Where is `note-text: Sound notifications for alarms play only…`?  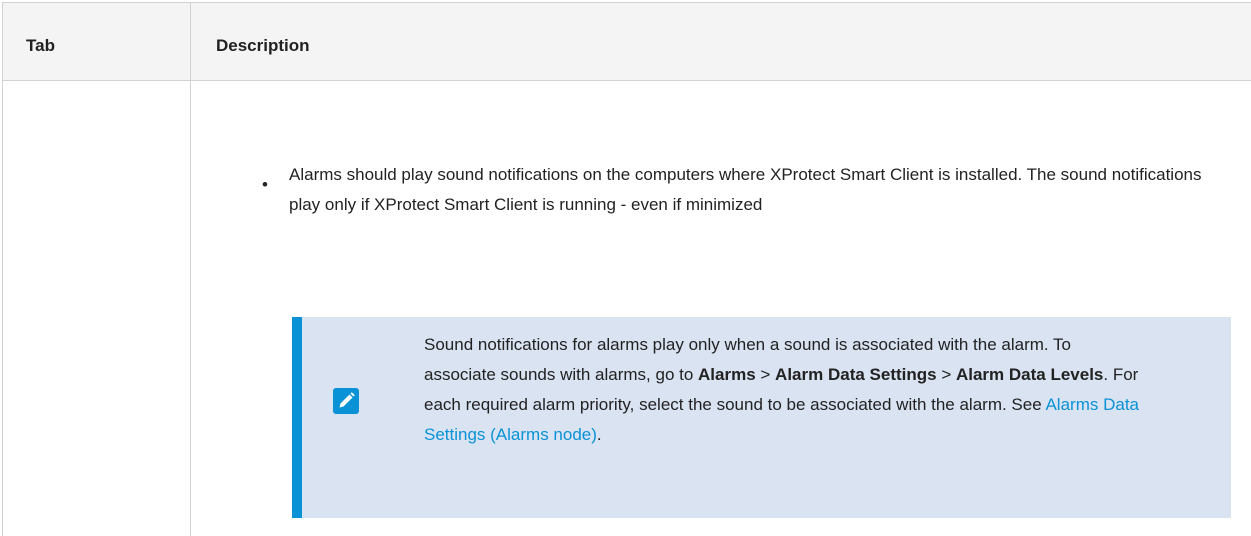
note-text: Sound notifications for alarms play only… is located at coordinates (784, 390).